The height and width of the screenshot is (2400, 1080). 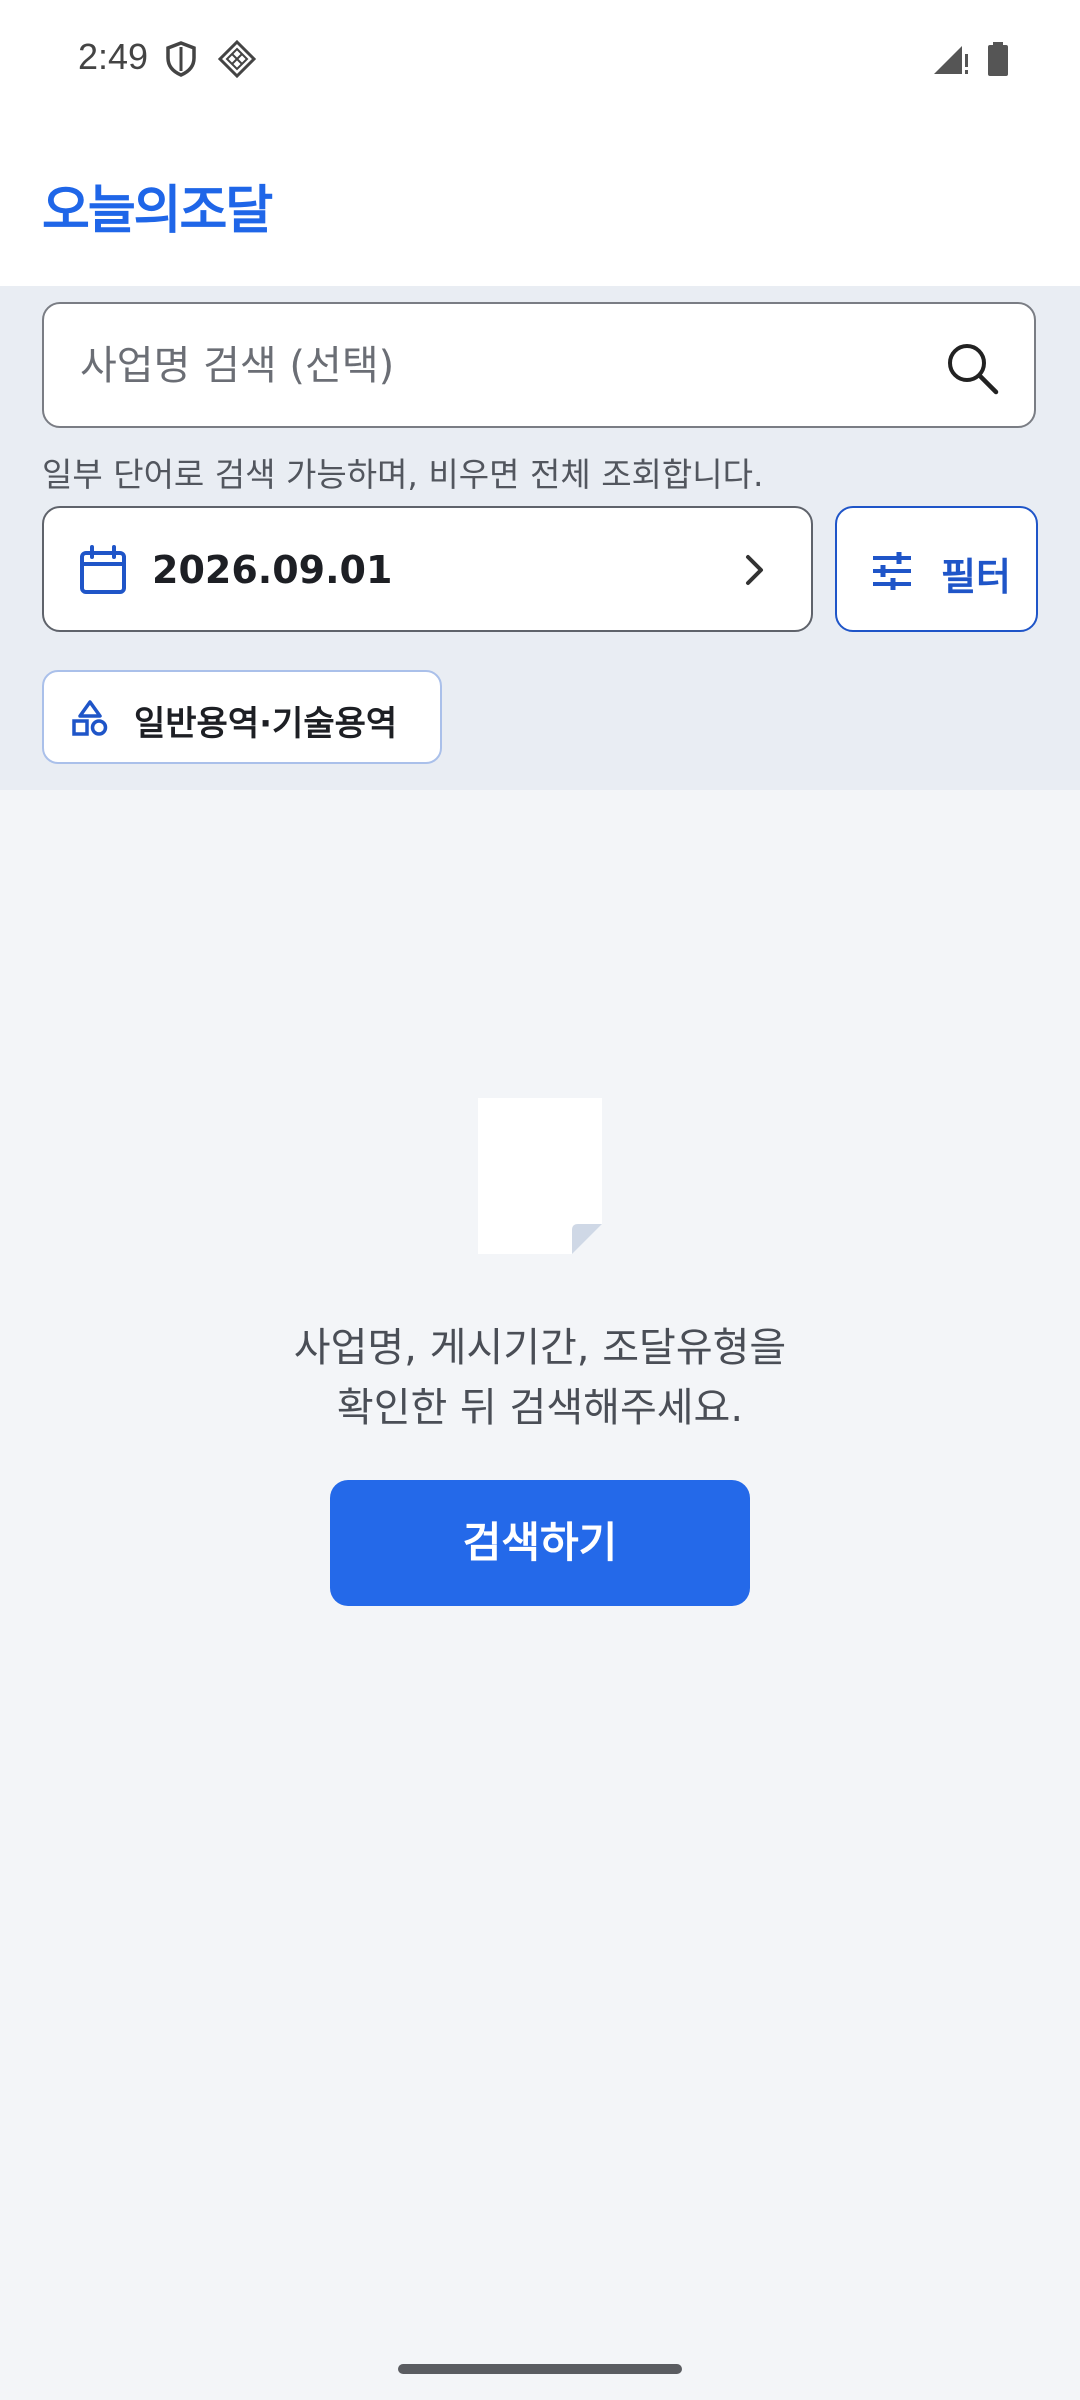 I want to click on procurement-type-chip: 일반용역·기술용역, so click(x=242, y=717).